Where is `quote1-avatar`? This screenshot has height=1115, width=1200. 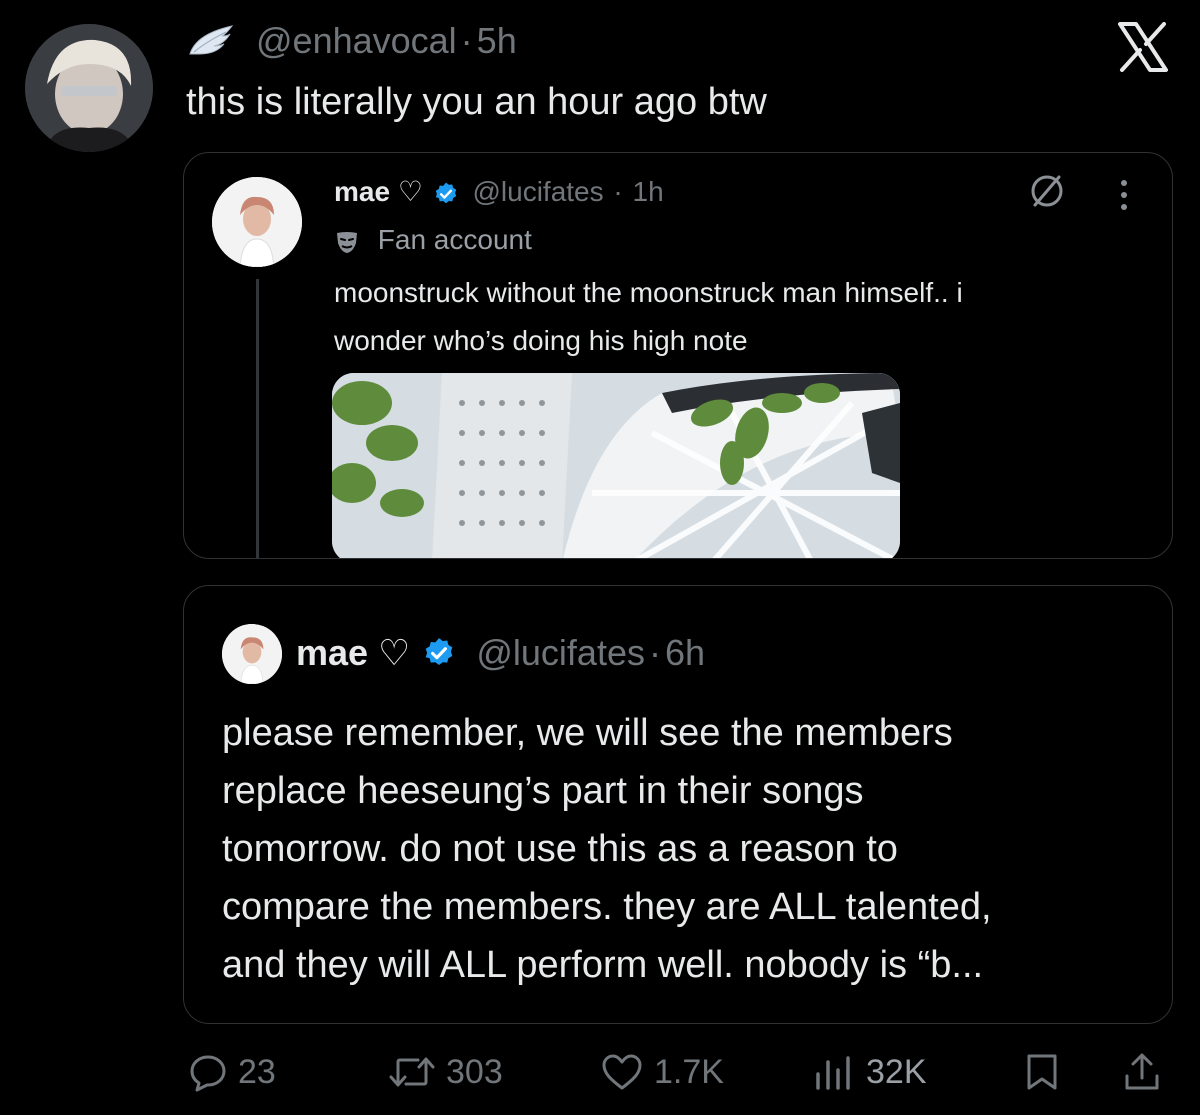 quote1-avatar is located at coordinates (257, 222).